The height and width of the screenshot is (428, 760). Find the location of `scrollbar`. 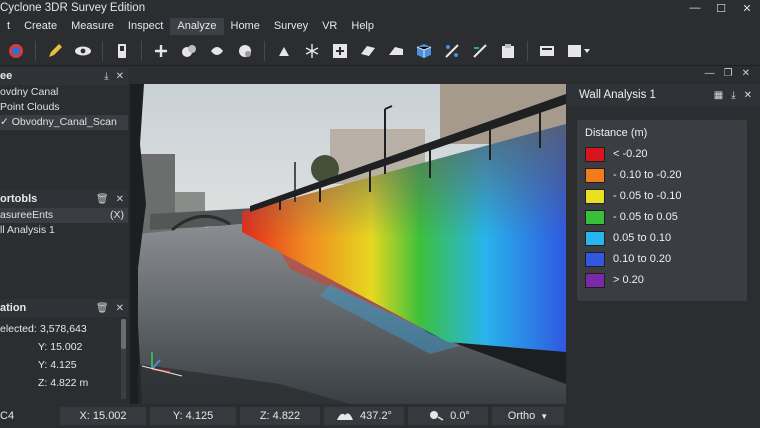

scrollbar is located at coordinates (123, 359).